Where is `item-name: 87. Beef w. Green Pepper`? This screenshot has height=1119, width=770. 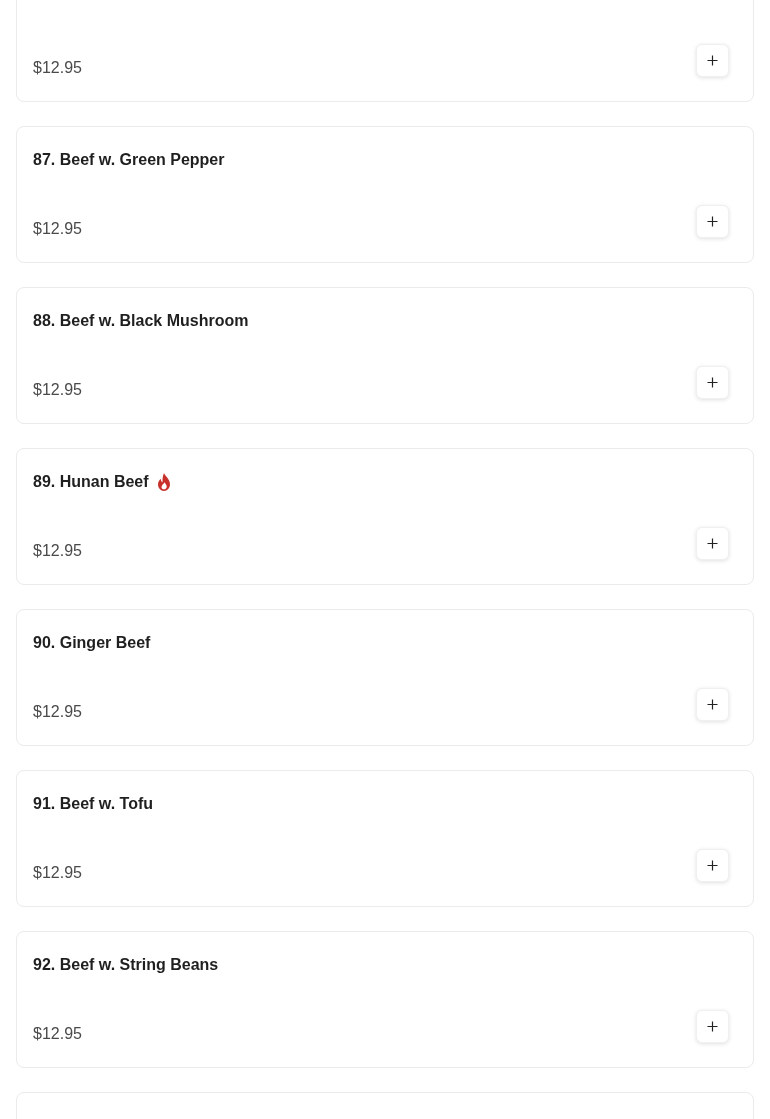
item-name: 87. Beef w. Green Pepper is located at coordinates (129, 160).